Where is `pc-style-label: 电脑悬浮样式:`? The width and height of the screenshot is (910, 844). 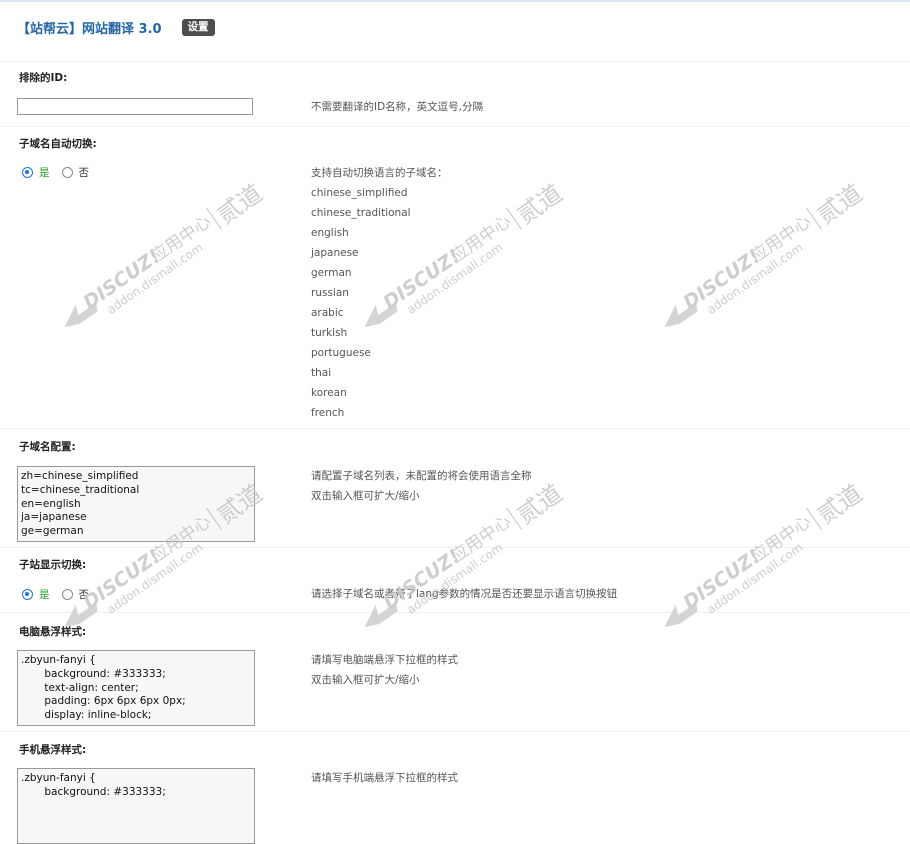 pc-style-label: 电脑悬浮样式: is located at coordinates (53, 632).